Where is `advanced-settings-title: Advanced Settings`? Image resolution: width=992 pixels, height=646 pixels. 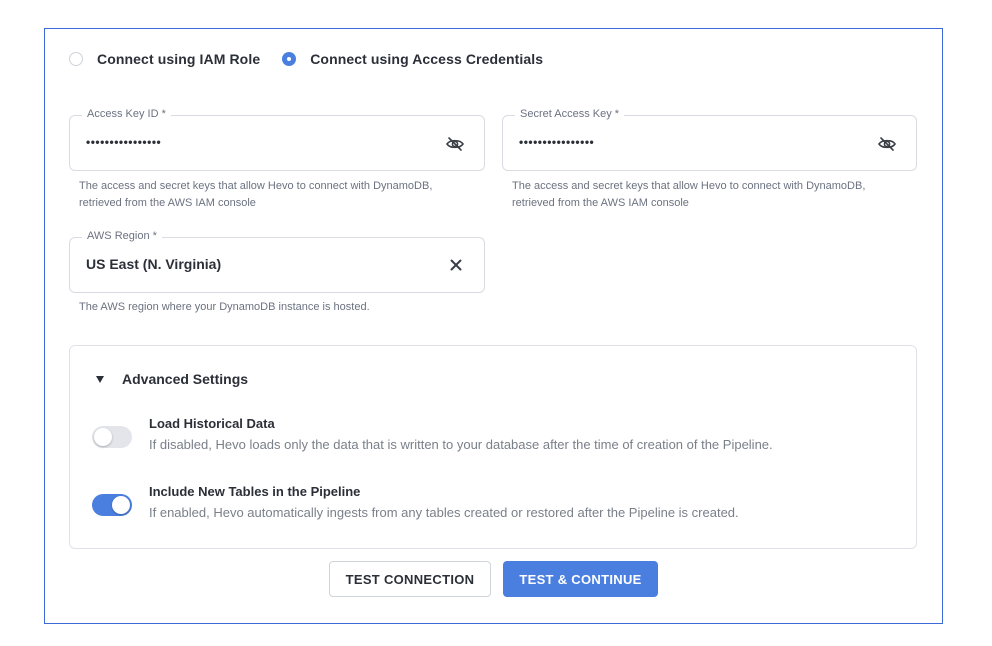 advanced-settings-title: Advanced Settings is located at coordinates (185, 379).